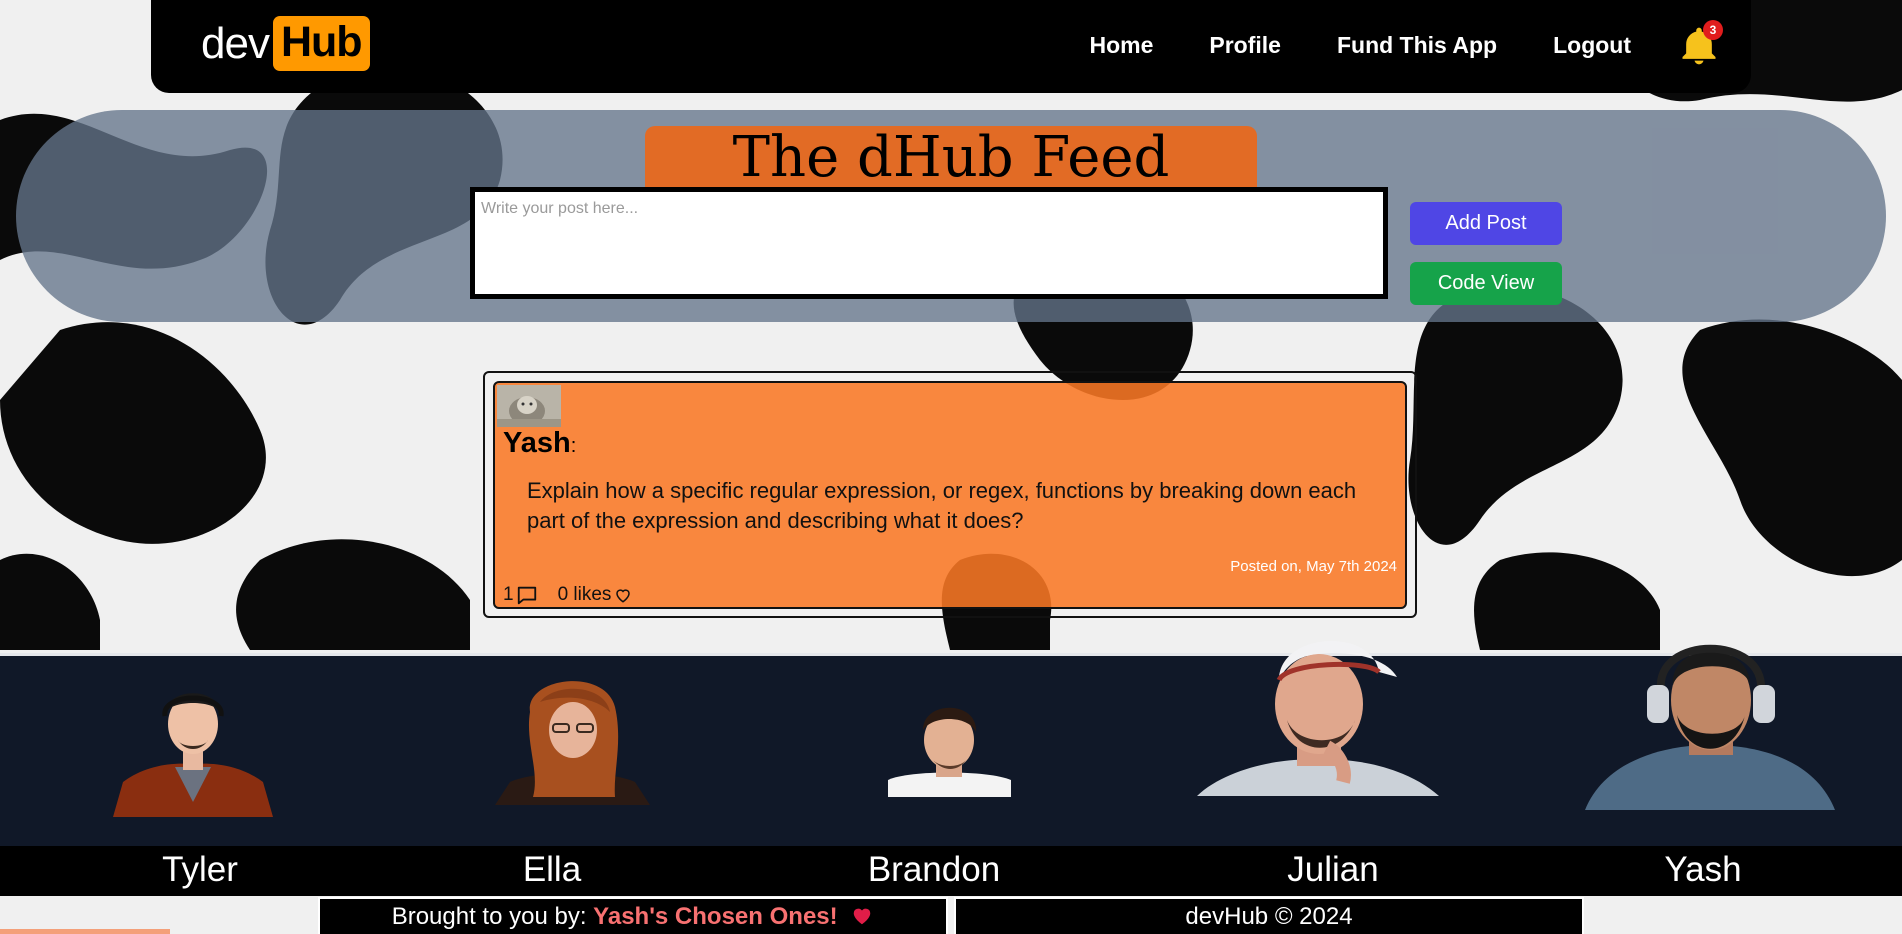 The height and width of the screenshot is (934, 1902). What do you see at coordinates (623, 596) in the screenshot?
I see `heart-icon` at bounding box center [623, 596].